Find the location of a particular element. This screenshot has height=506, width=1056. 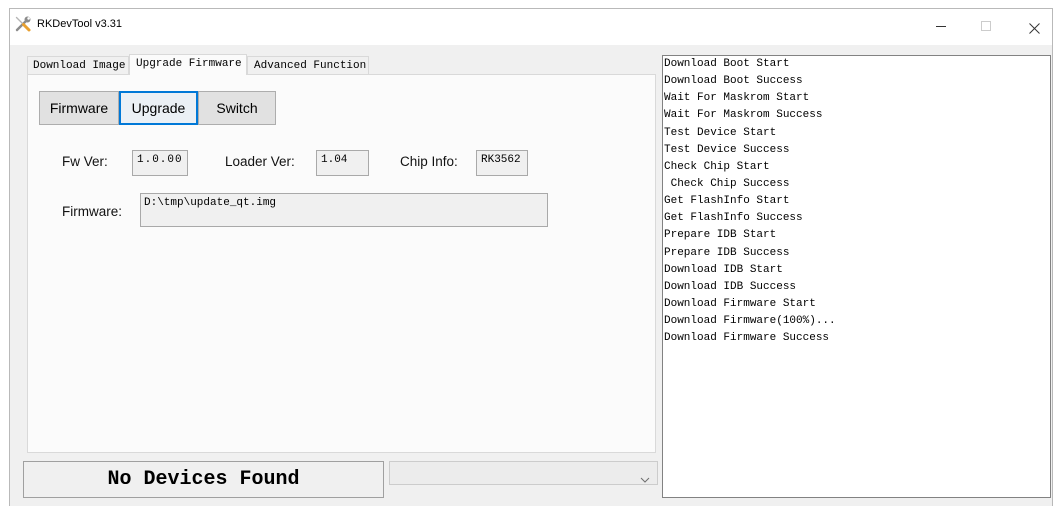

chevron-down-icon is located at coordinates (645, 476).